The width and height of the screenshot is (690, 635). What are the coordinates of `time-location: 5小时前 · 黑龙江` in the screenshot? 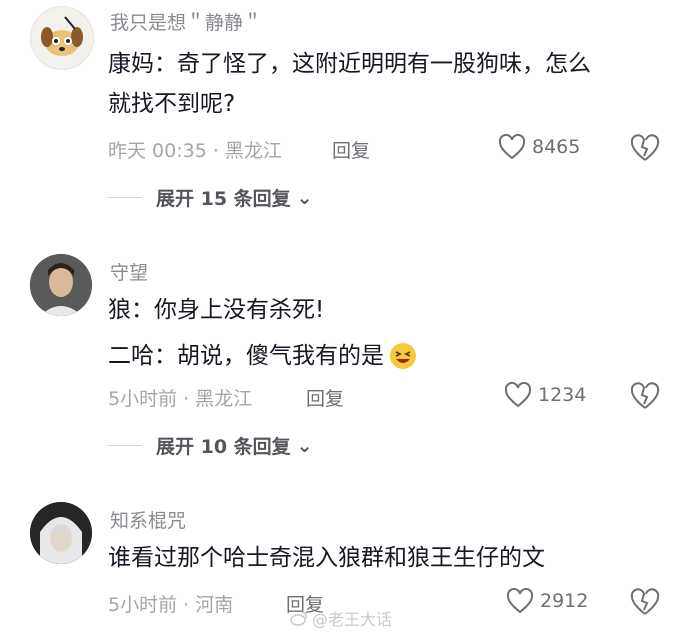 It's located at (180, 399).